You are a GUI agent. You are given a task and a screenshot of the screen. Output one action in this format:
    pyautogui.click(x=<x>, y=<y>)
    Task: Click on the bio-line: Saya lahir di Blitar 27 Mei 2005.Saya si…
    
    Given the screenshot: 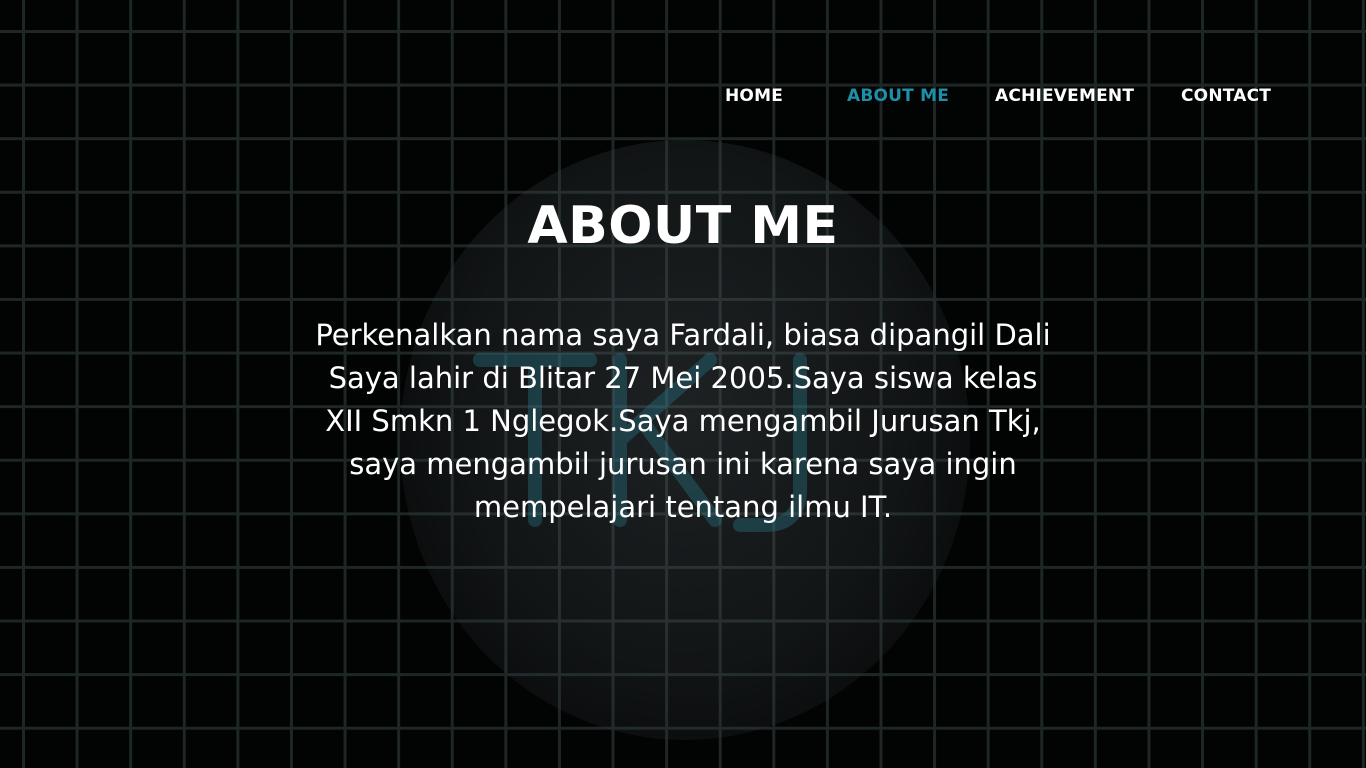 What is the action you would take?
    pyautogui.click(x=683, y=378)
    